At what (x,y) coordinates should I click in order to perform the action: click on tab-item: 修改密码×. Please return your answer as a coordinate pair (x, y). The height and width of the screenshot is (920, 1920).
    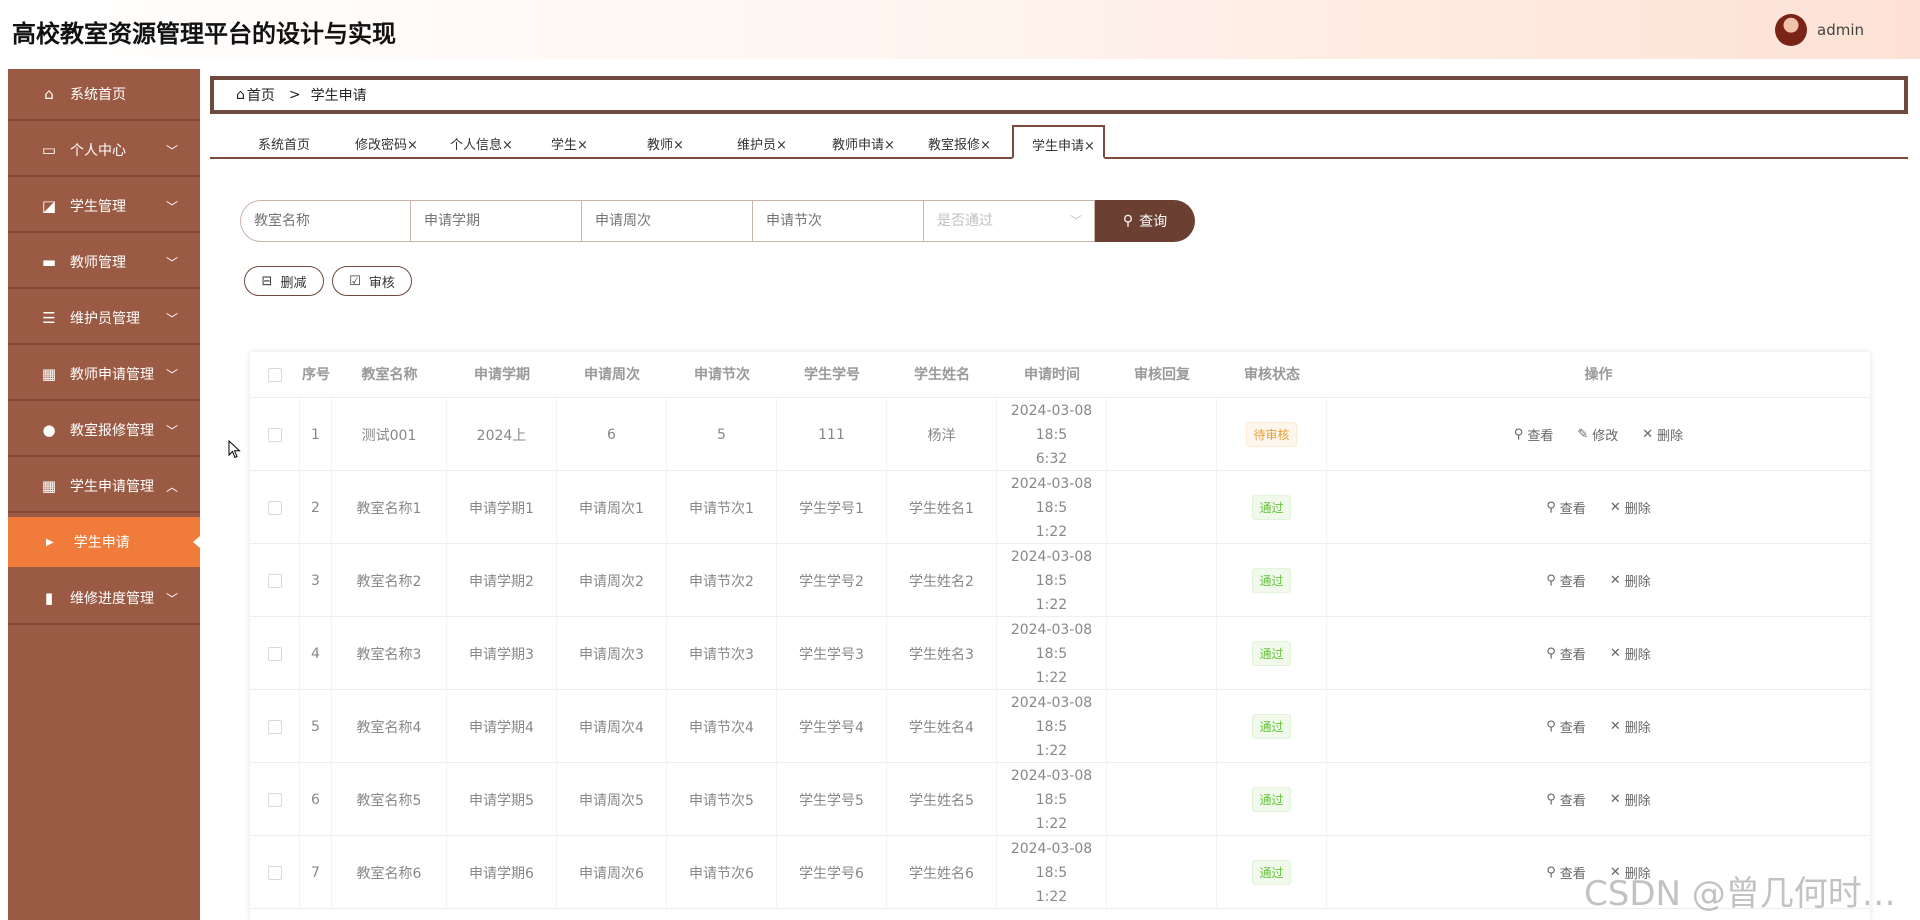
    Looking at the image, I should click on (386, 143).